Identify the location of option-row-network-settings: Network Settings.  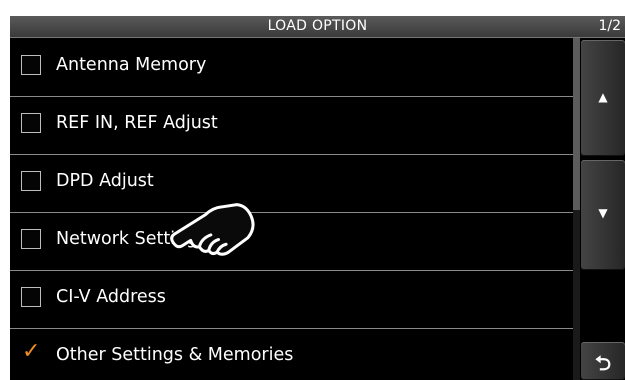
(291, 241).